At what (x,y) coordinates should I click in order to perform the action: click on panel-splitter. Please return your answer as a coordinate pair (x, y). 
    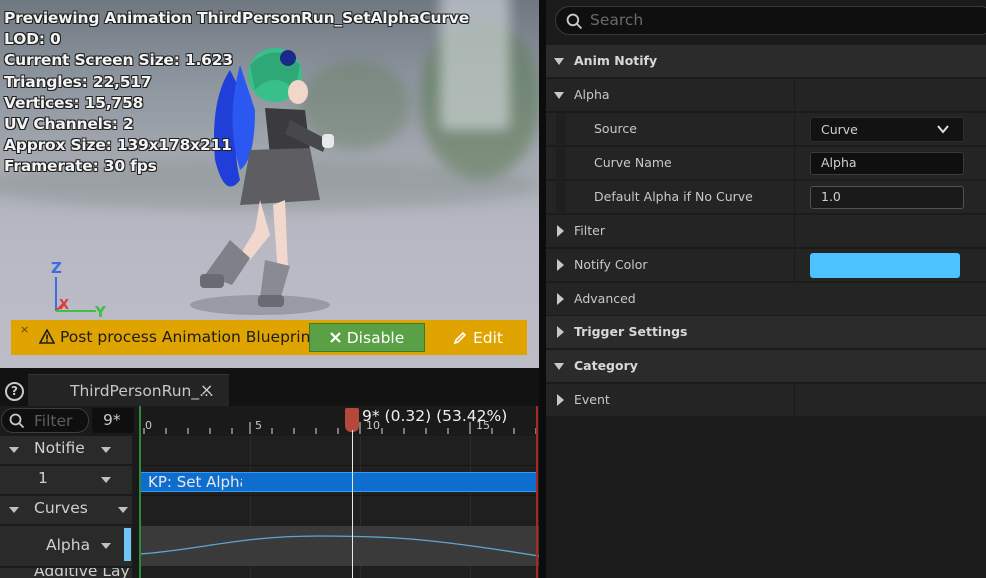
    Looking at the image, I should click on (542, 289).